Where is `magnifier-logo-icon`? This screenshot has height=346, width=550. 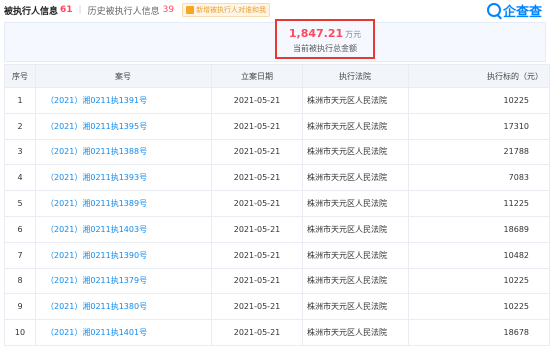 magnifier-logo-icon is located at coordinates (493, 10).